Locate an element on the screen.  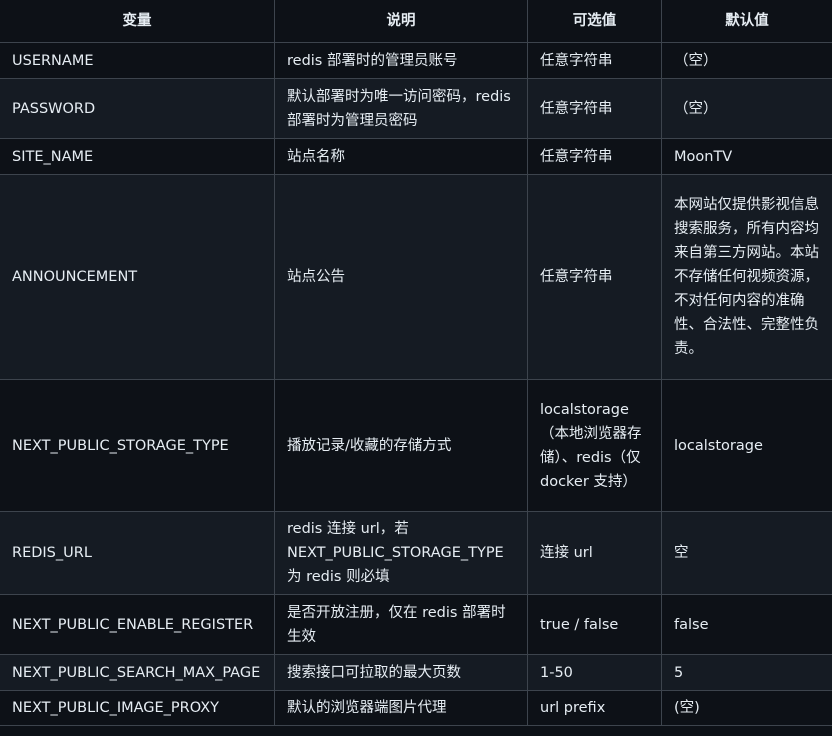
cell-variable: NEXT_PUBLIC_SEARCH_MAX_PAGE is located at coordinates (137, 672).